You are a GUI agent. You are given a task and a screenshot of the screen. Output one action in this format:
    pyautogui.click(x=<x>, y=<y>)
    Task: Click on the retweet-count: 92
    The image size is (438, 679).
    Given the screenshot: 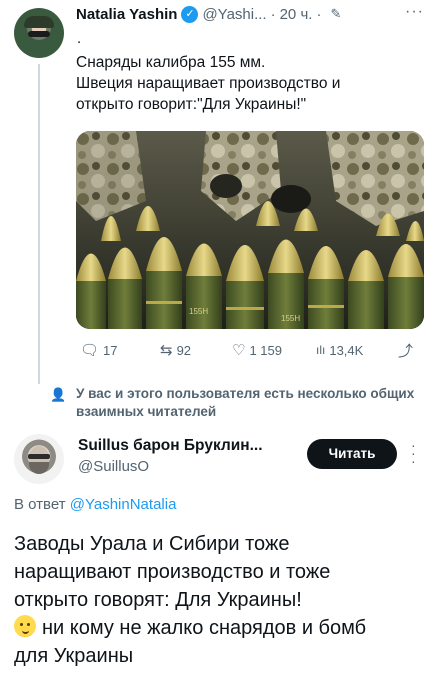 What is the action you would take?
    pyautogui.click(x=184, y=350)
    